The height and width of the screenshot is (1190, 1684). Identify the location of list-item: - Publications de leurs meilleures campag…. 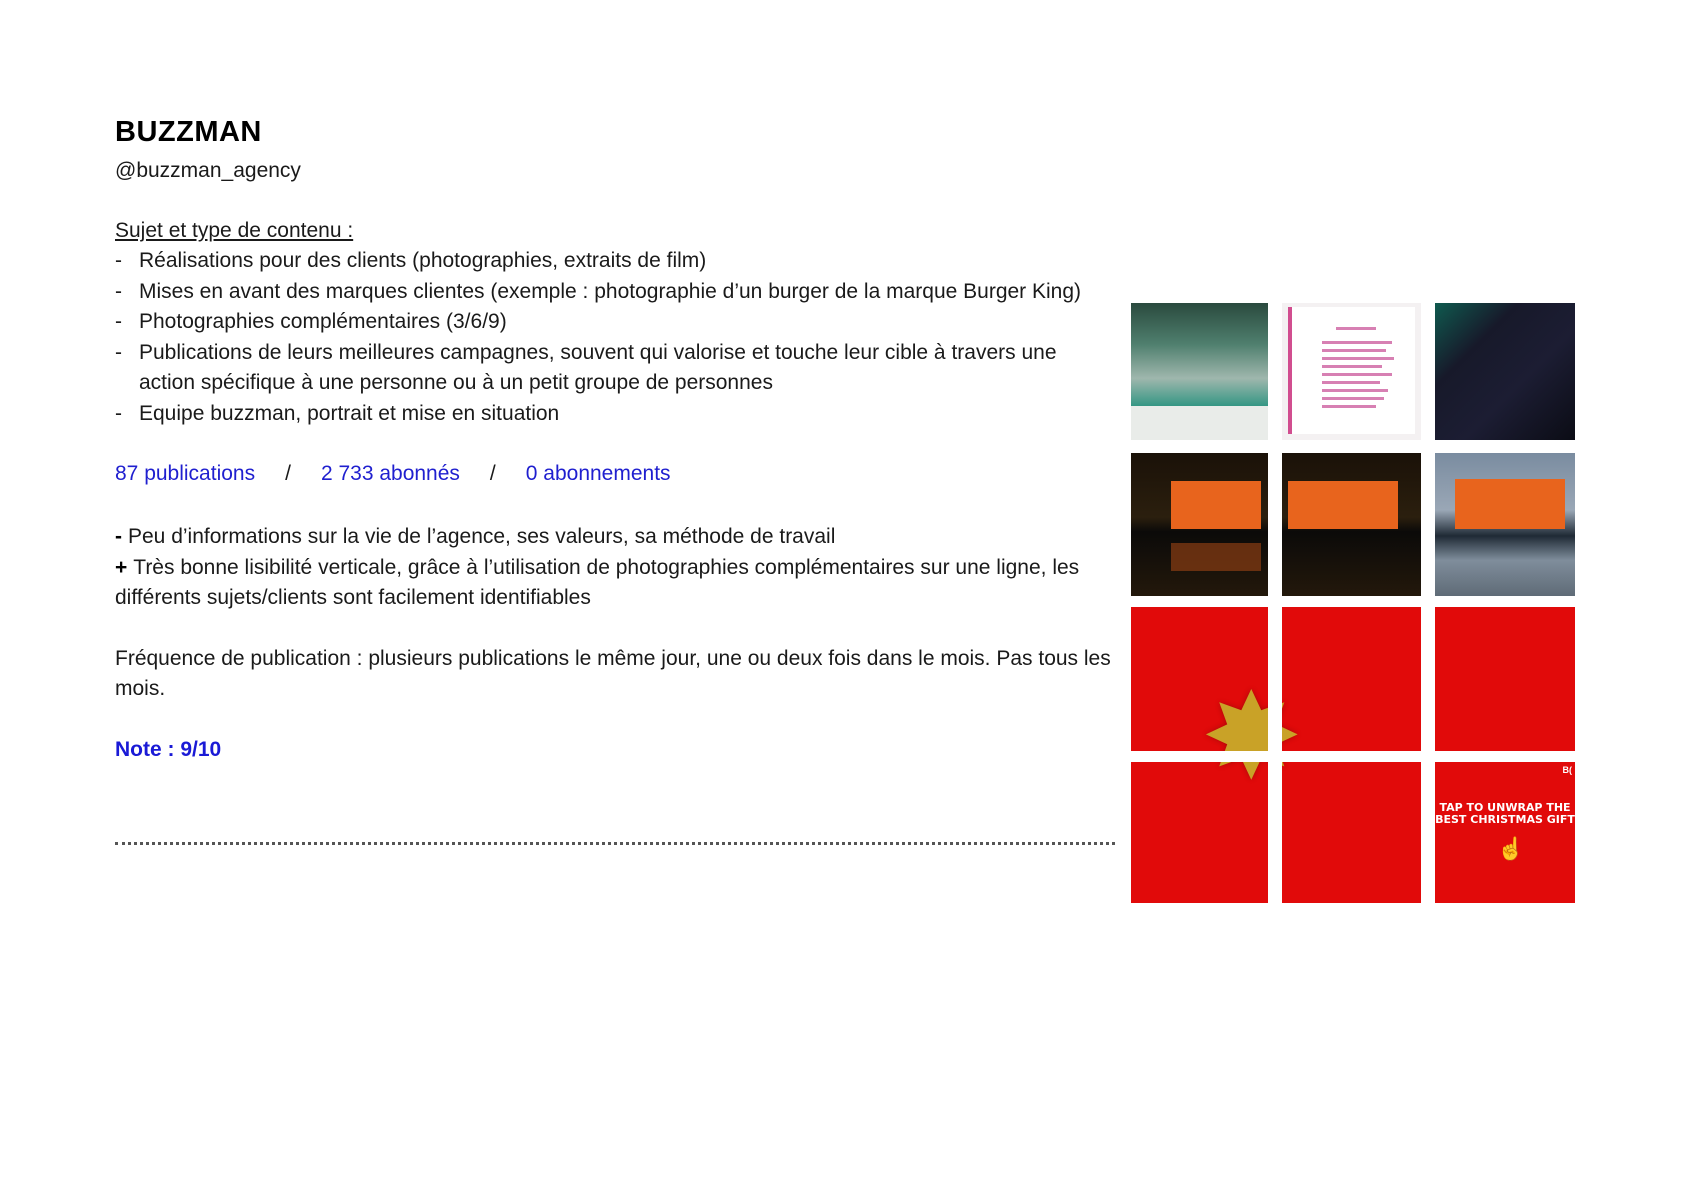
(615, 368).